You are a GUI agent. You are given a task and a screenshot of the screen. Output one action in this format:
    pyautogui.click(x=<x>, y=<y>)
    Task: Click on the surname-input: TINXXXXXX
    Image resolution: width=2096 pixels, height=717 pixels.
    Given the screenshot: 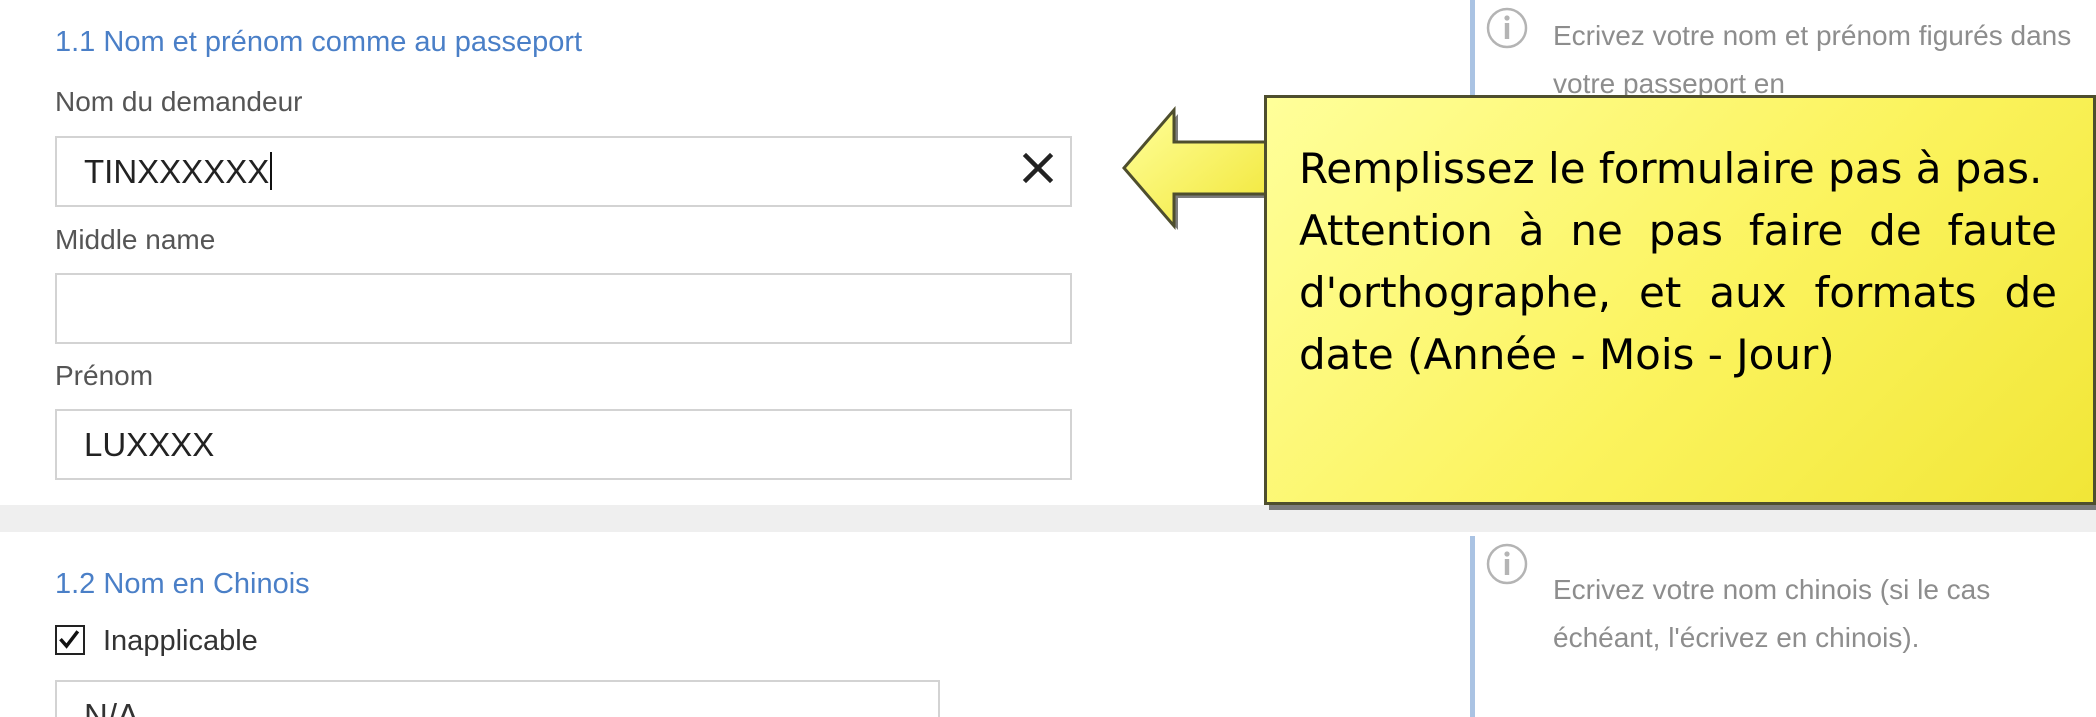 What is the action you would take?
    pyautogui.click(x=563, y=171)
    